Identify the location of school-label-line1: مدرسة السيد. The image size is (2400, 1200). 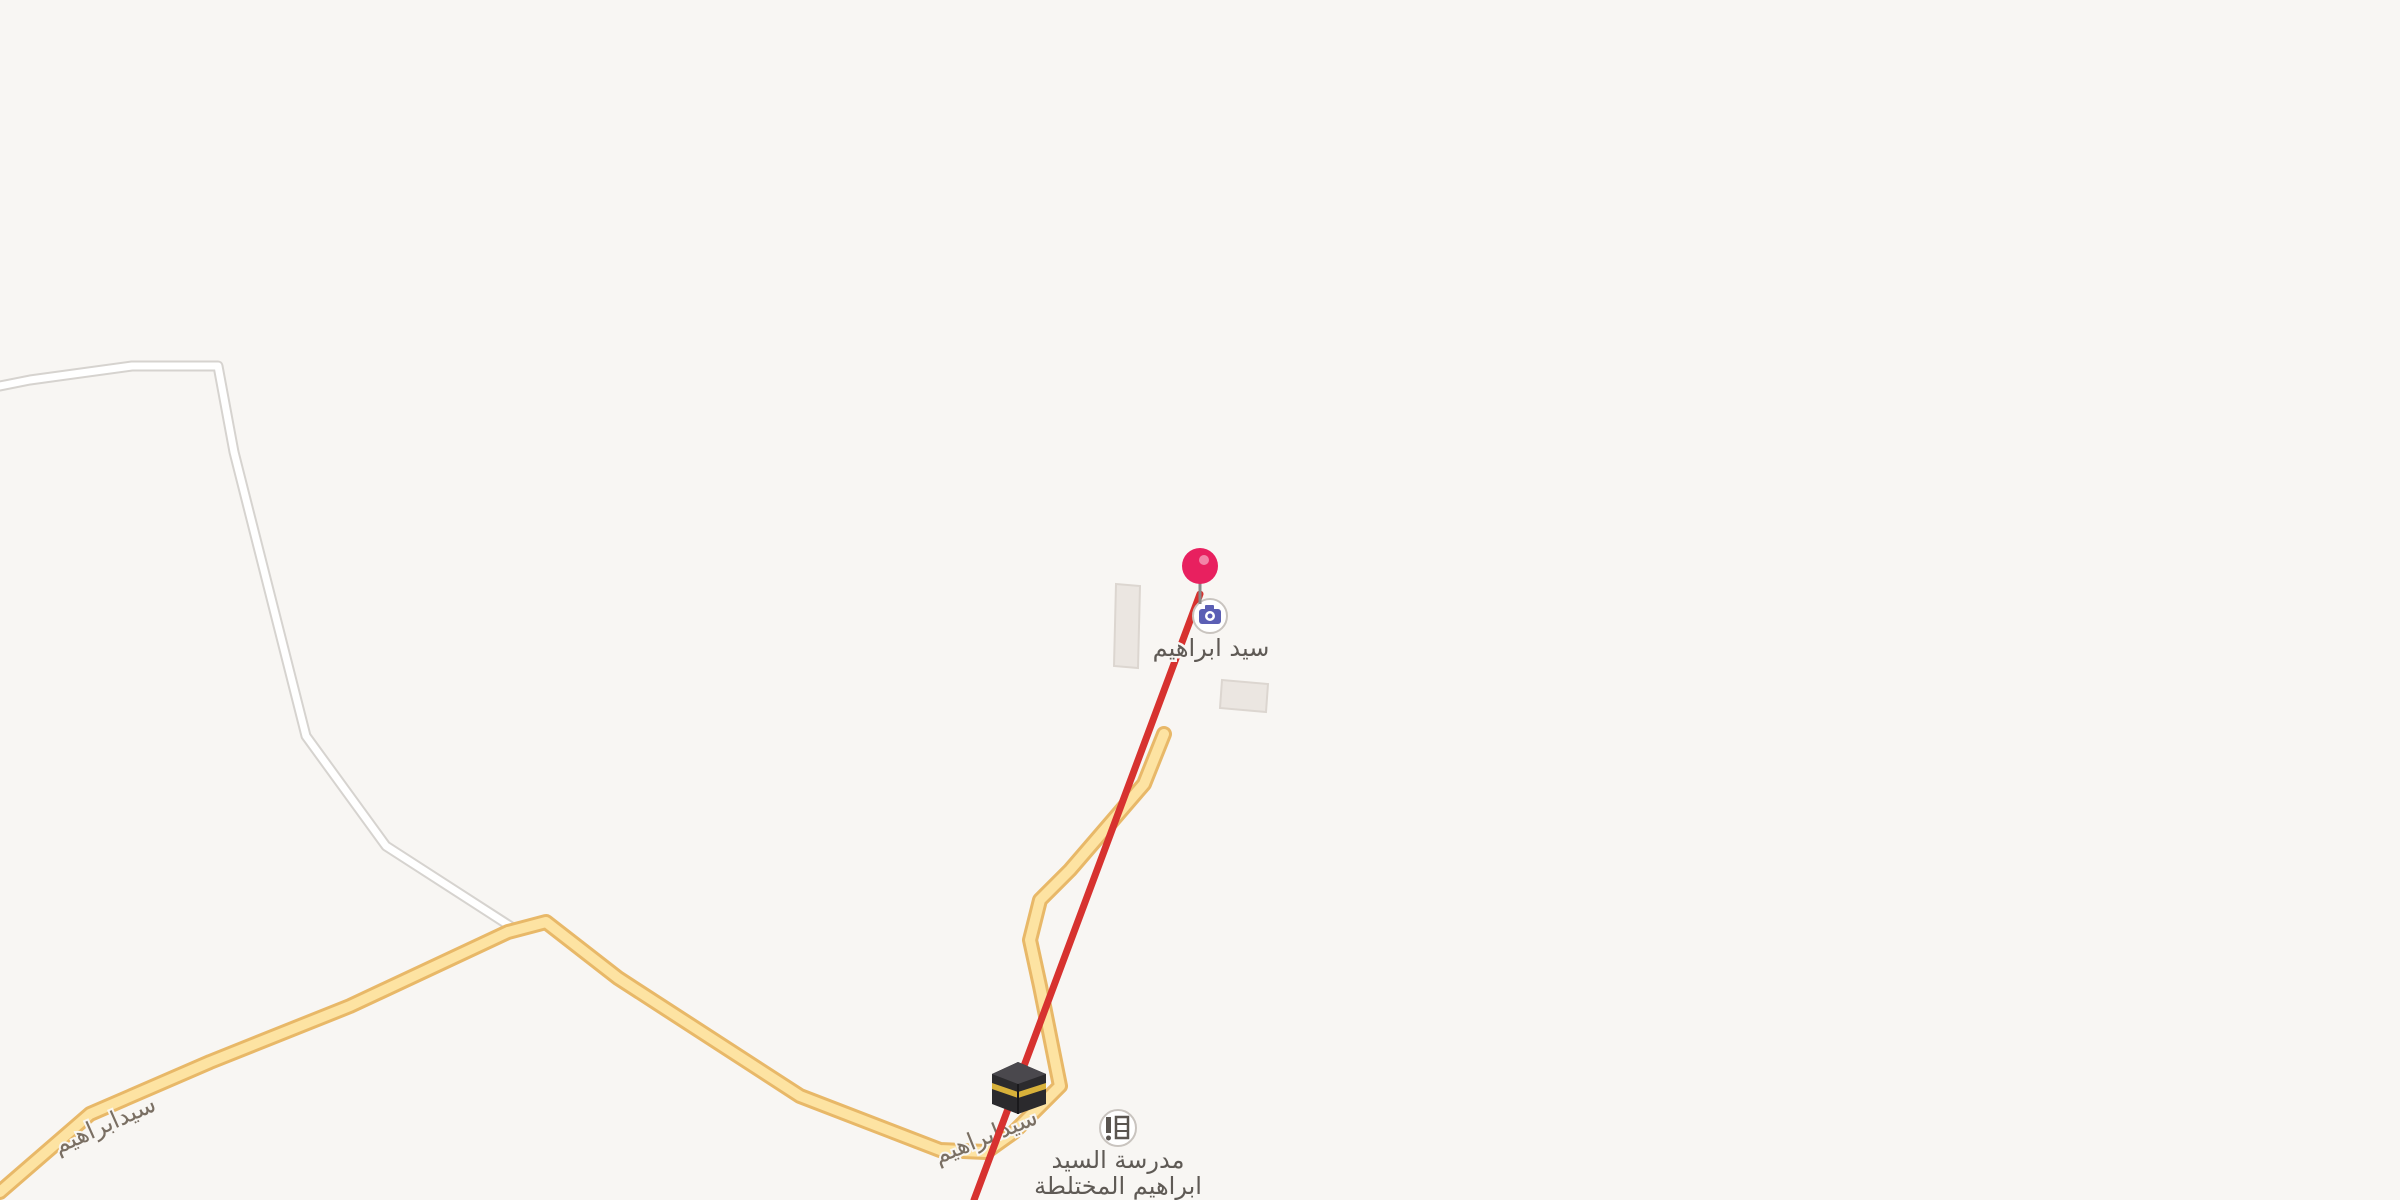
(1118, 1160).